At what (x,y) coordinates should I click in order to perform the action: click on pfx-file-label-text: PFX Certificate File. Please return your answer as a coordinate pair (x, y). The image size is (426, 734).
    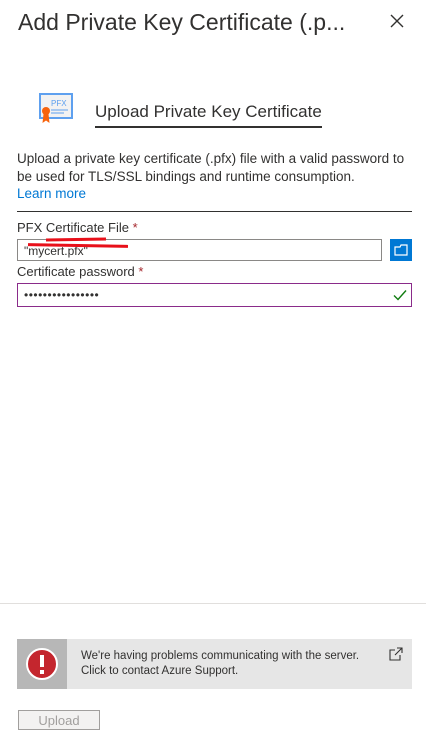
    Looking at the image, I should click on (73, 227).